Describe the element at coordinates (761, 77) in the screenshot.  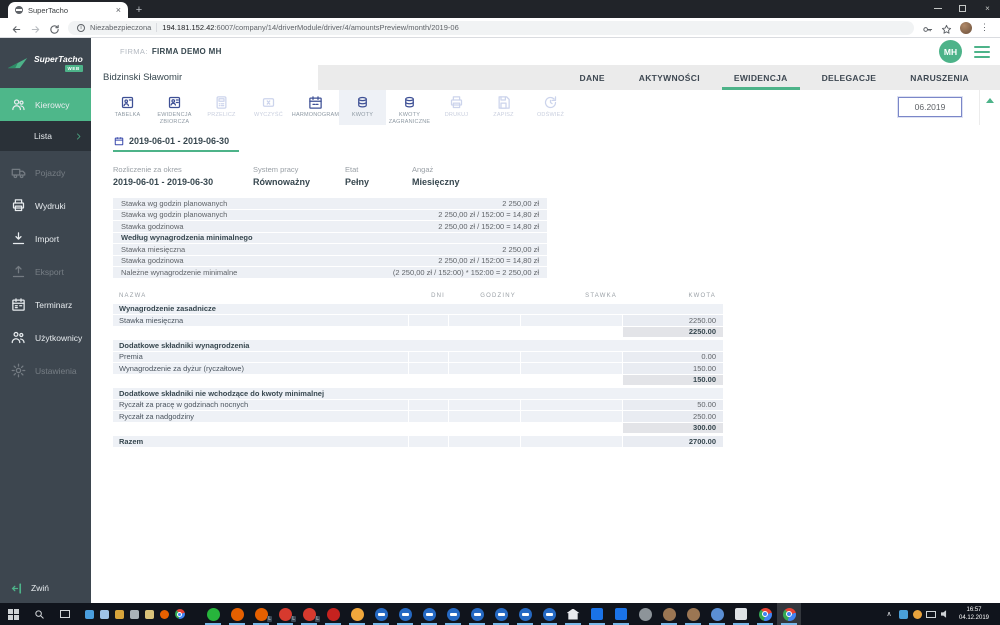
I see `tab-ewidencja: EWIDENCJA` at that location.